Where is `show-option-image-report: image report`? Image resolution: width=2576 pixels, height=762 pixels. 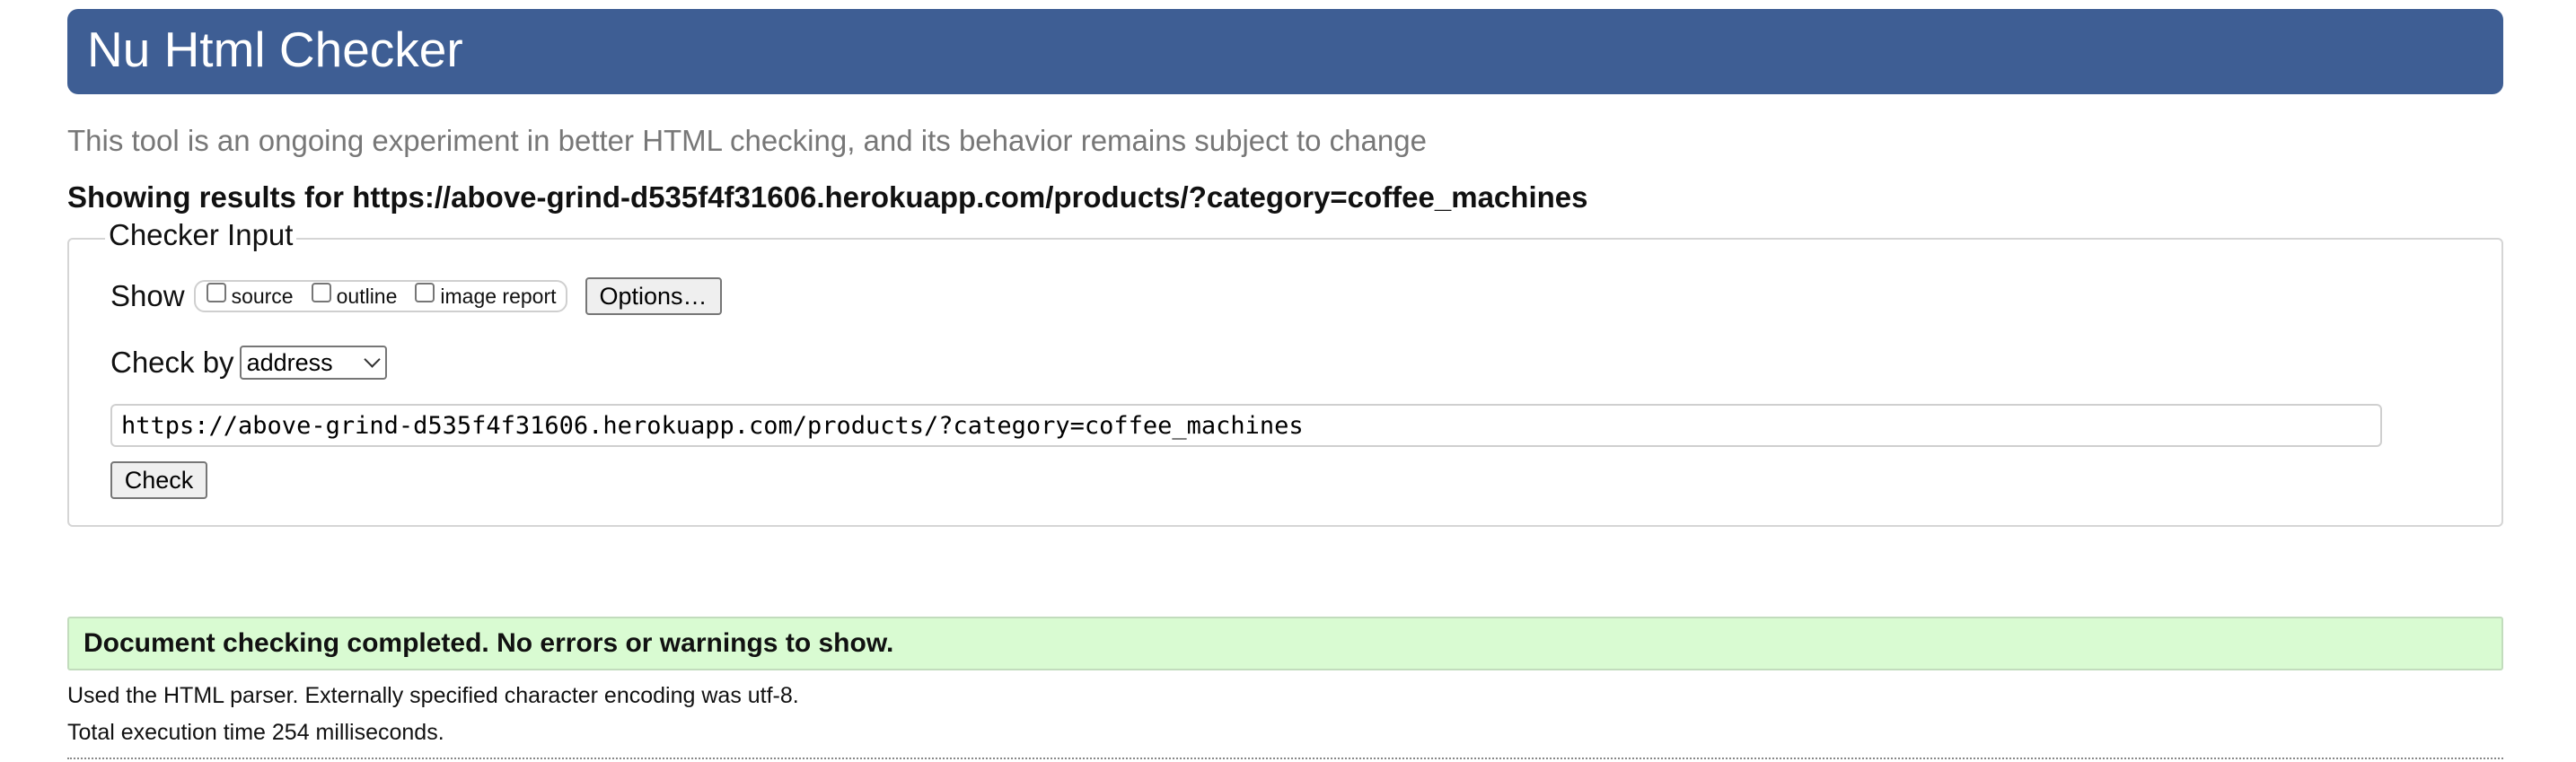
show-option-image-report: image report is located at coordinates (486, 296).